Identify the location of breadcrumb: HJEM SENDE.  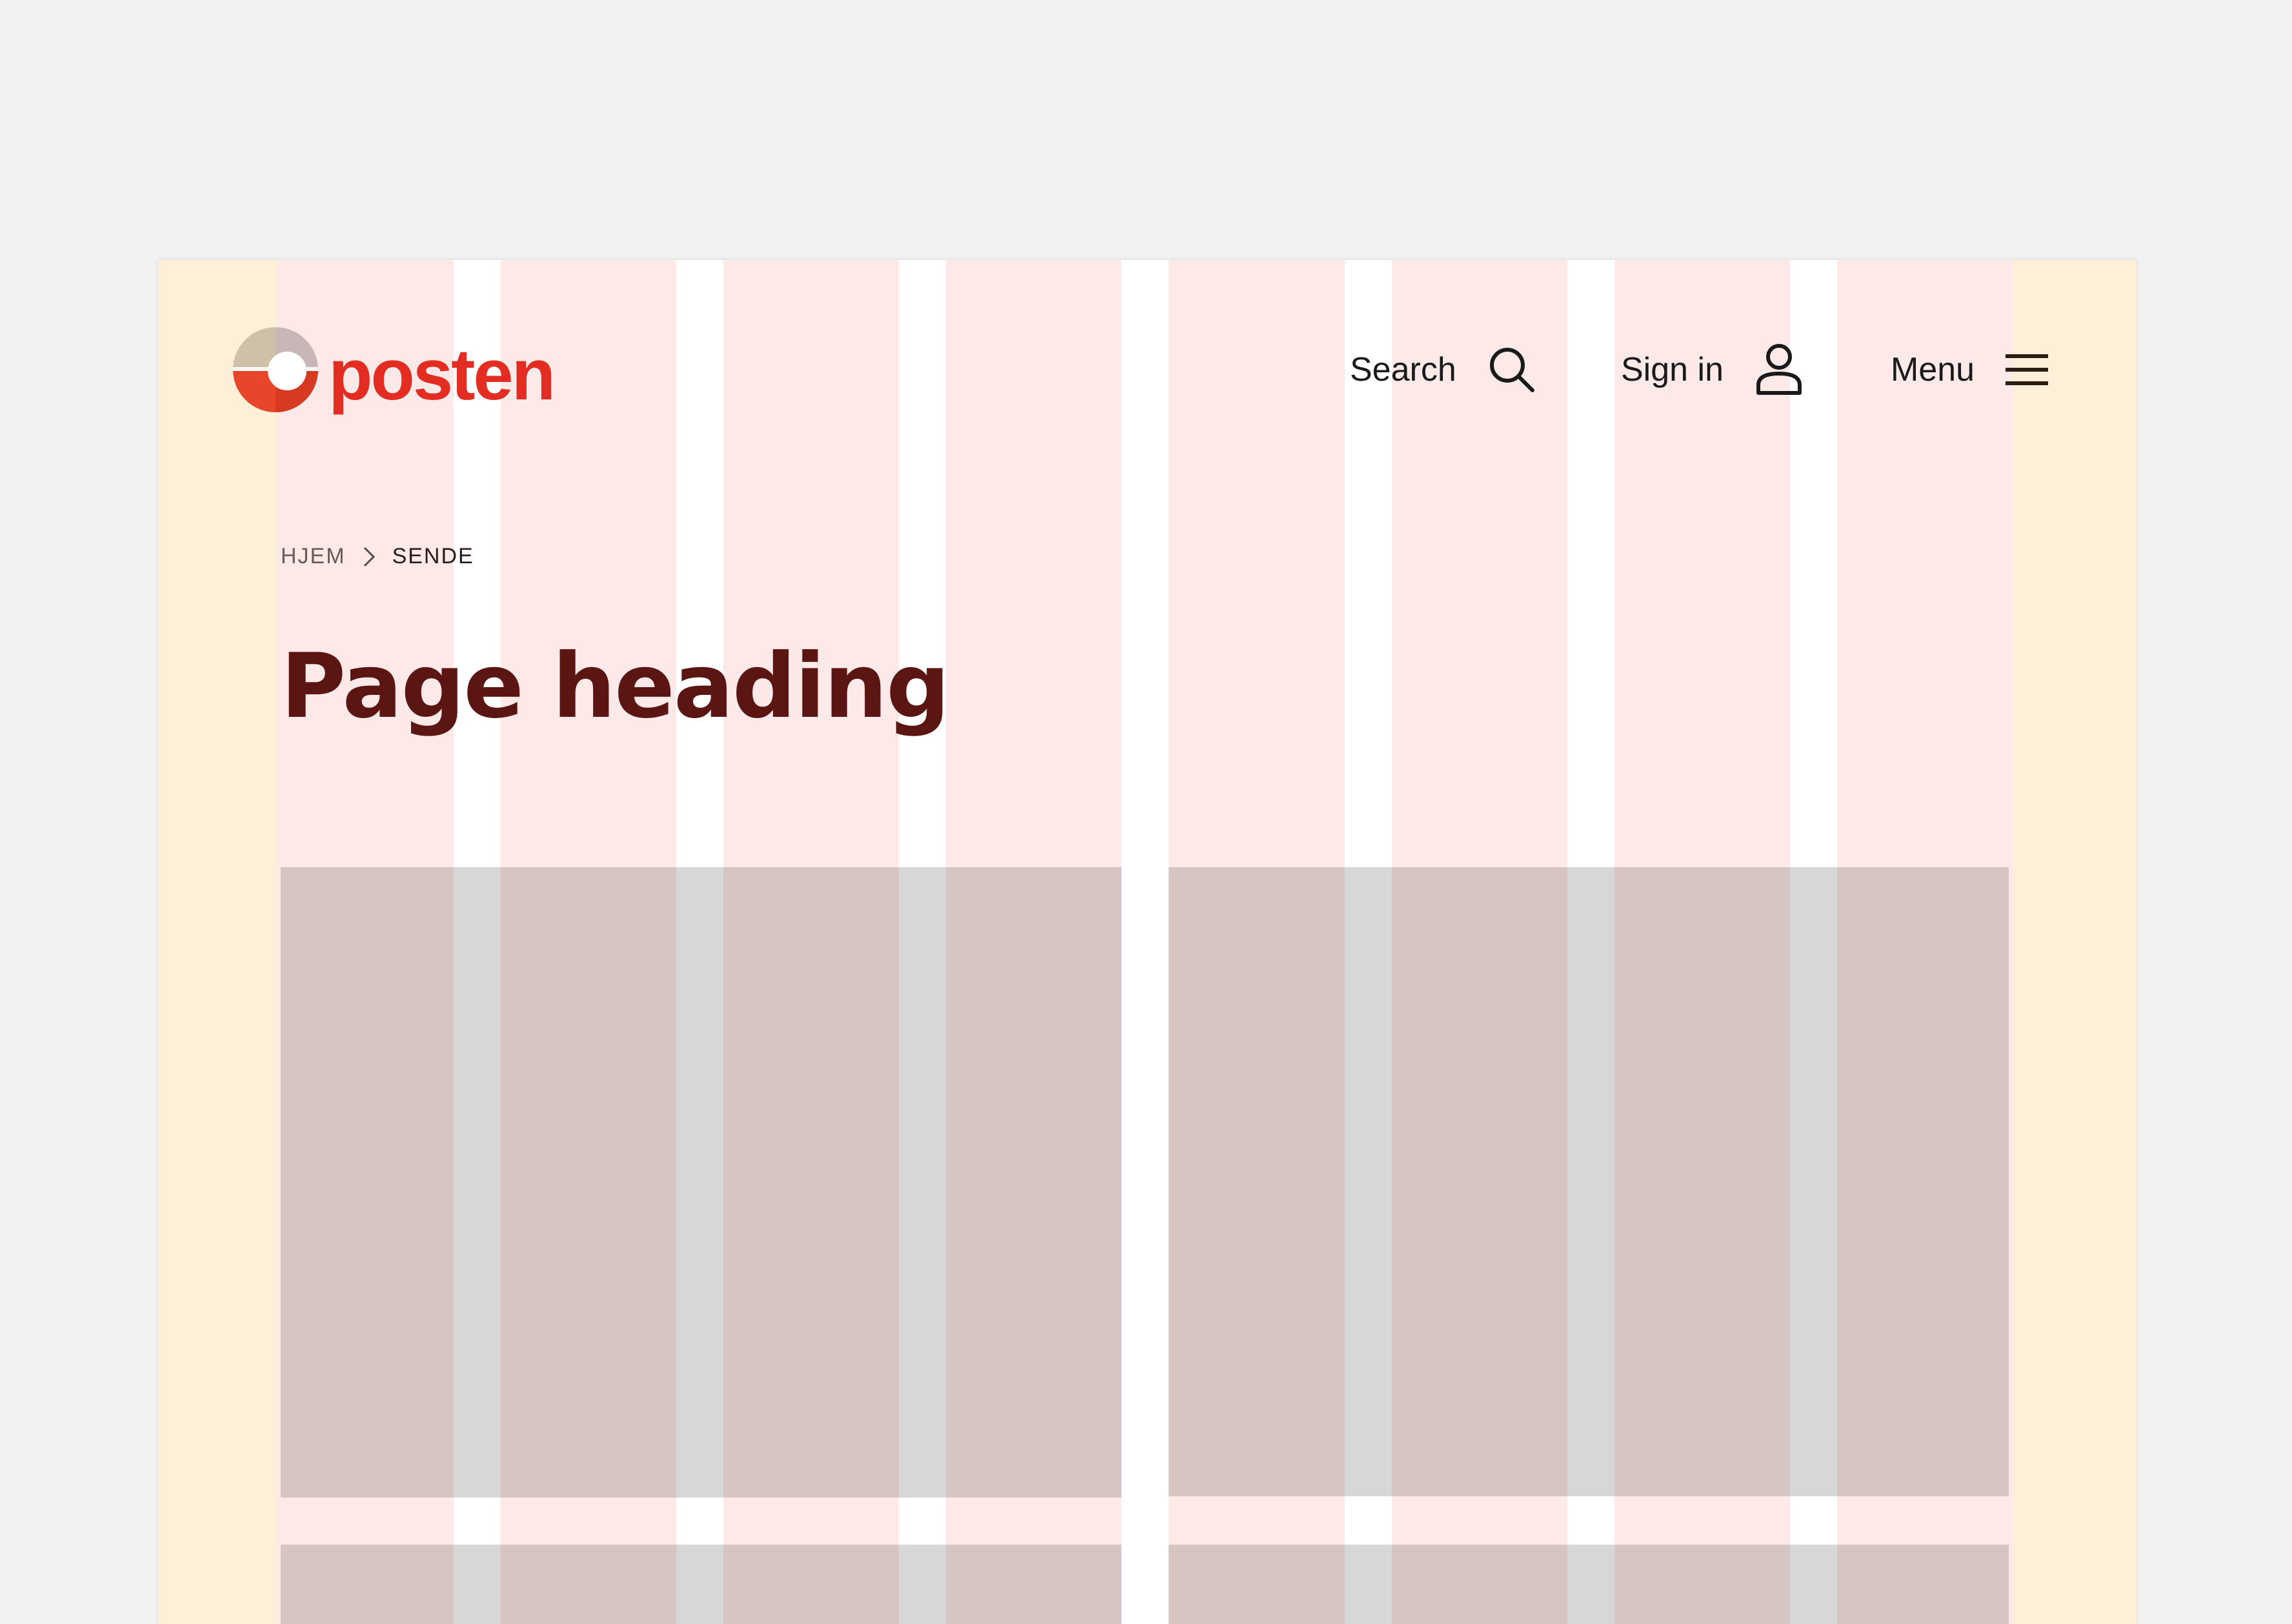
(377, 556).